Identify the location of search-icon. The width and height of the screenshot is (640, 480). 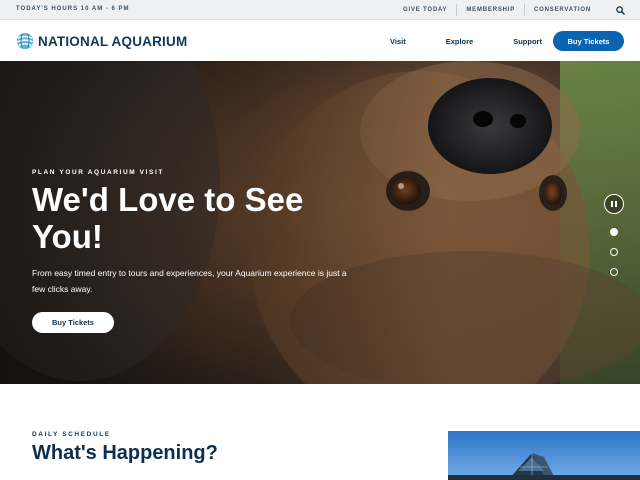
(620, 10).